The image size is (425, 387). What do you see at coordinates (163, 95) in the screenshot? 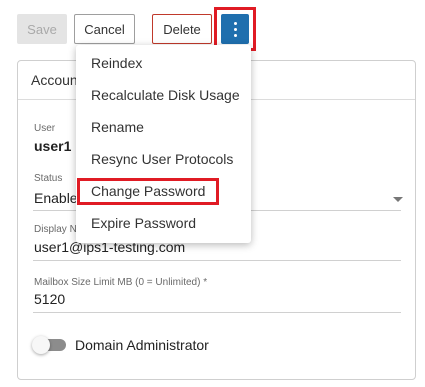
I see `menu-item-recalculate-disk-usage: Recalculate Disk Usage` at bounding box center [163, 95].